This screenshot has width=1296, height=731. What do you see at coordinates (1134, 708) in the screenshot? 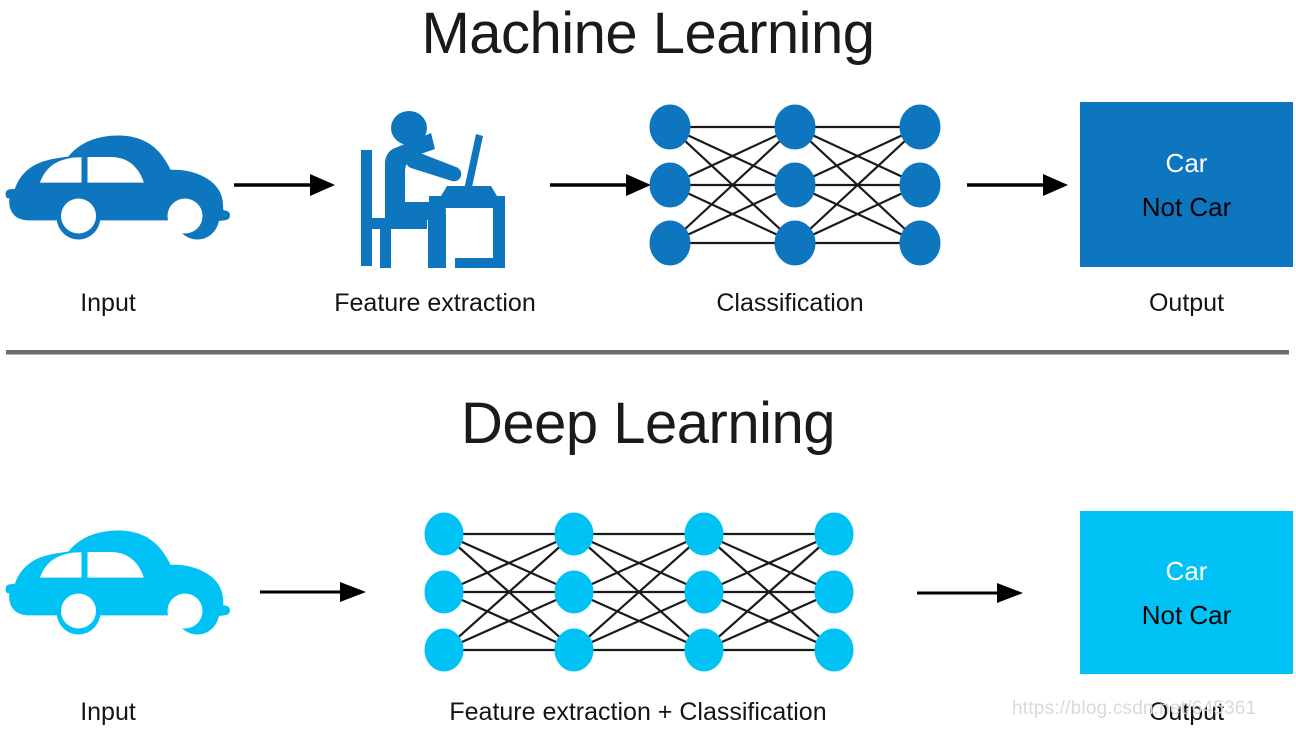
I see `watermark-text: https://blog.csdn.net/645361` at bounding box center [1134, 708].